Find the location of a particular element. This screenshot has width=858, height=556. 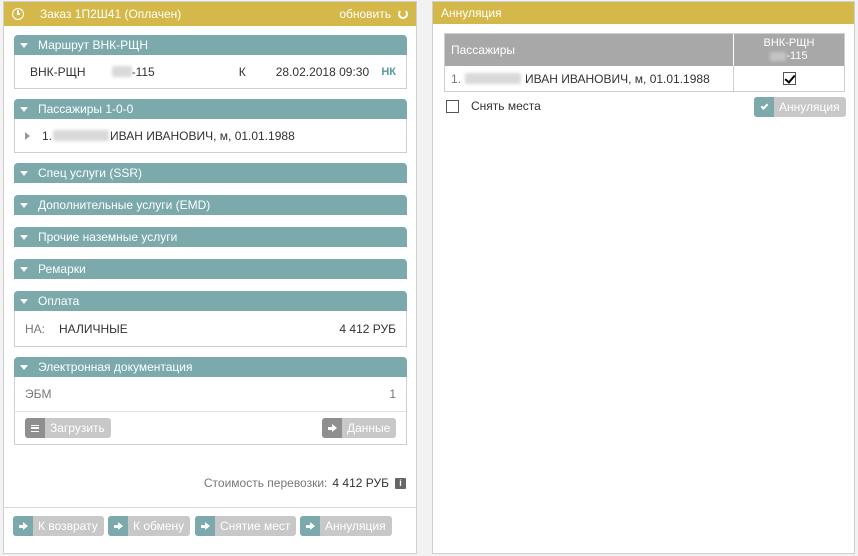

cost-value: 4 412 РУБ is located at coordinates (360, 483).